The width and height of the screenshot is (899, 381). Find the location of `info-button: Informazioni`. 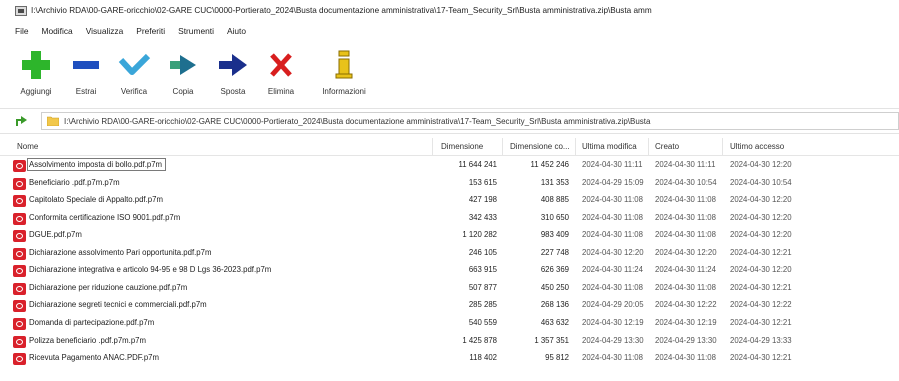

info-button: Informazioni is located at coordinates (344, 72).